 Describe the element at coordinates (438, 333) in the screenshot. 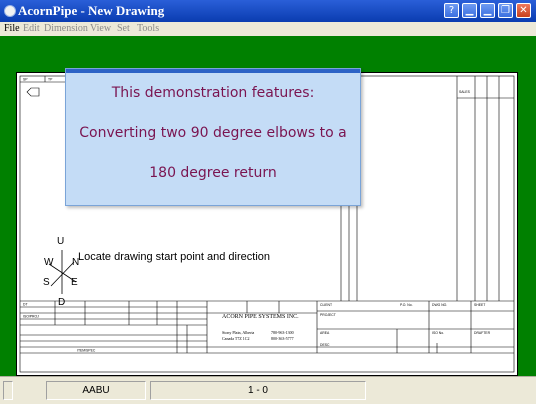

I see `svg-text: ISO No.` at that location.